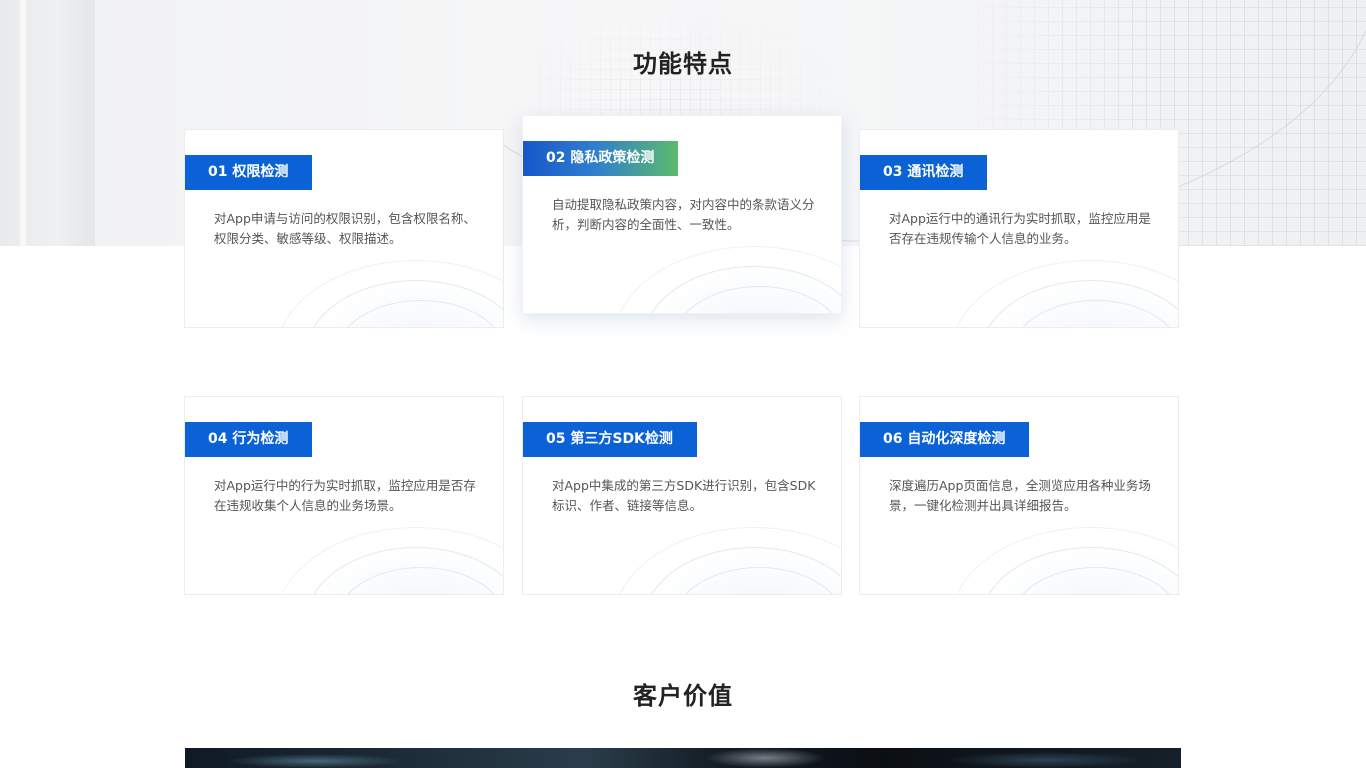  Describe the element at coordinates (601, 158) in the screenshot. I see `feature-tag: 02 隐私政策检测` at that location.